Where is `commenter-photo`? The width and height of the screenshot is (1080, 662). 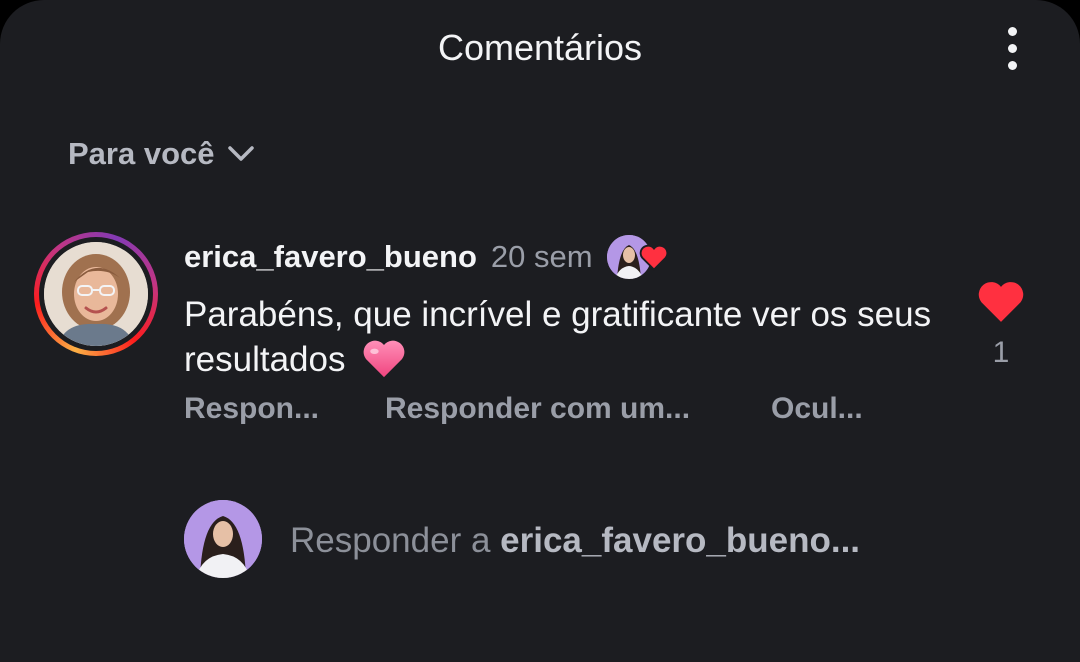
commenter-photo is located at coordinates (96, 294).